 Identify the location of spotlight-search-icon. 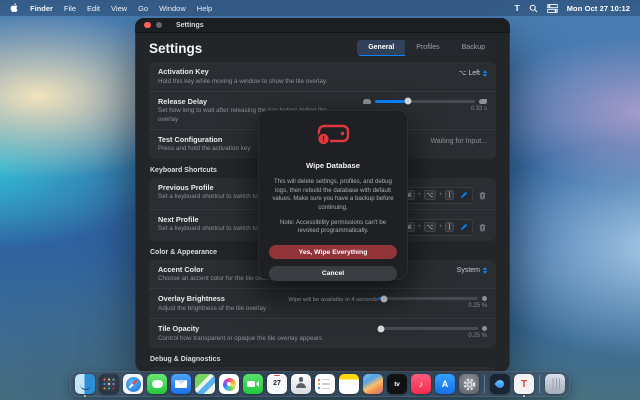
(533, 8).